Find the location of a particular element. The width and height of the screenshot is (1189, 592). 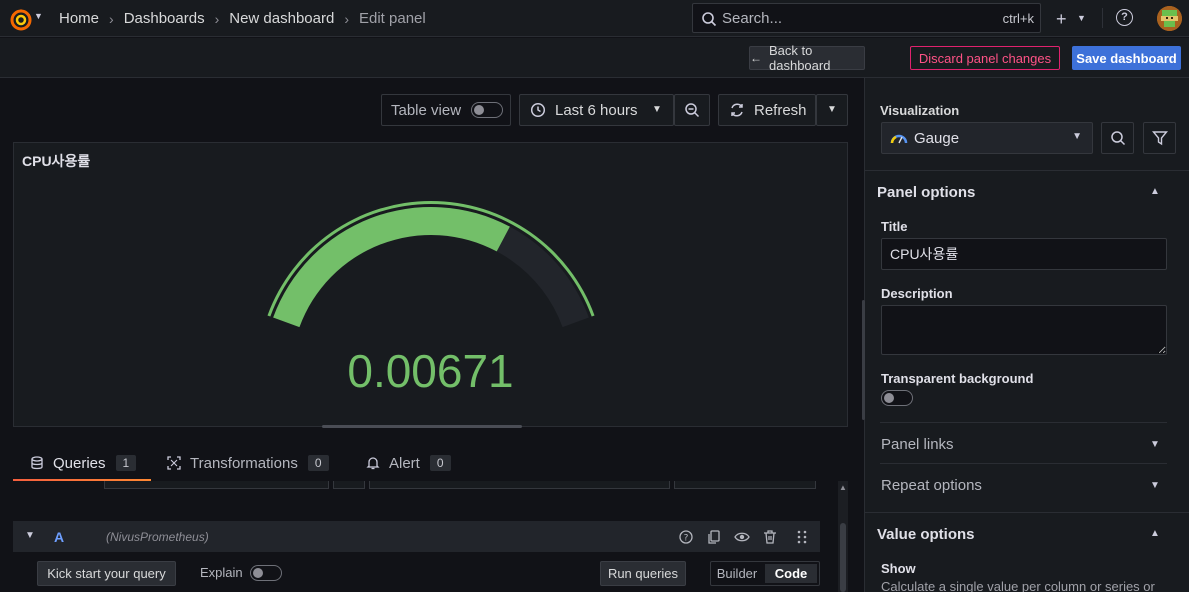

tab-queries-label: Queries is located at coordinates (79, 463).